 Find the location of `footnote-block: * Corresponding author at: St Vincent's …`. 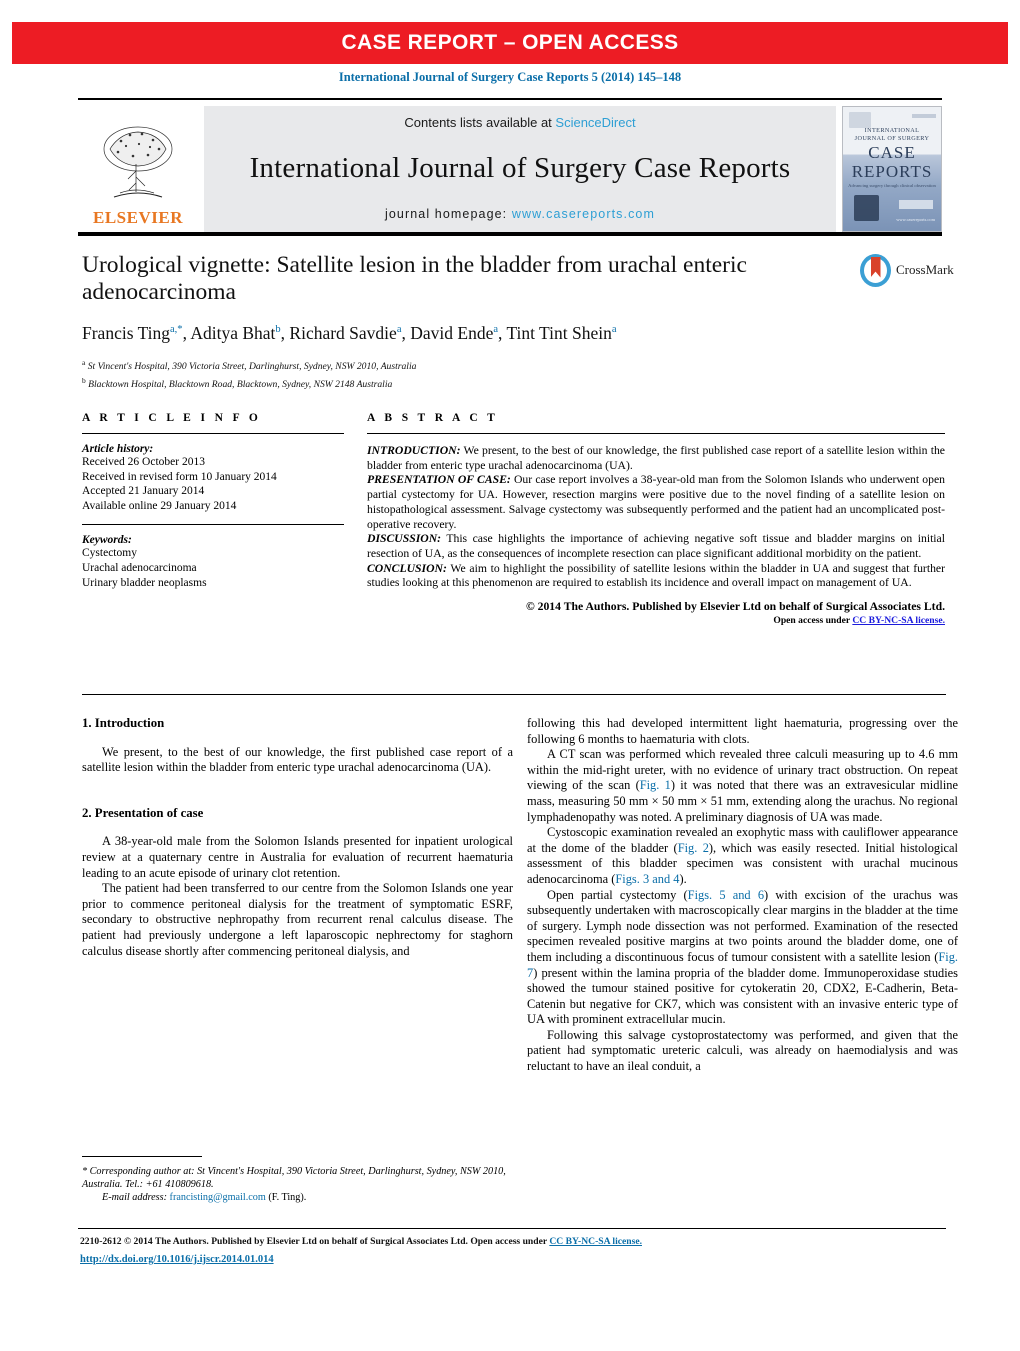

footnote-block: * Corresponding author at: St Vincent's … is located at coordinates (297, 1185).